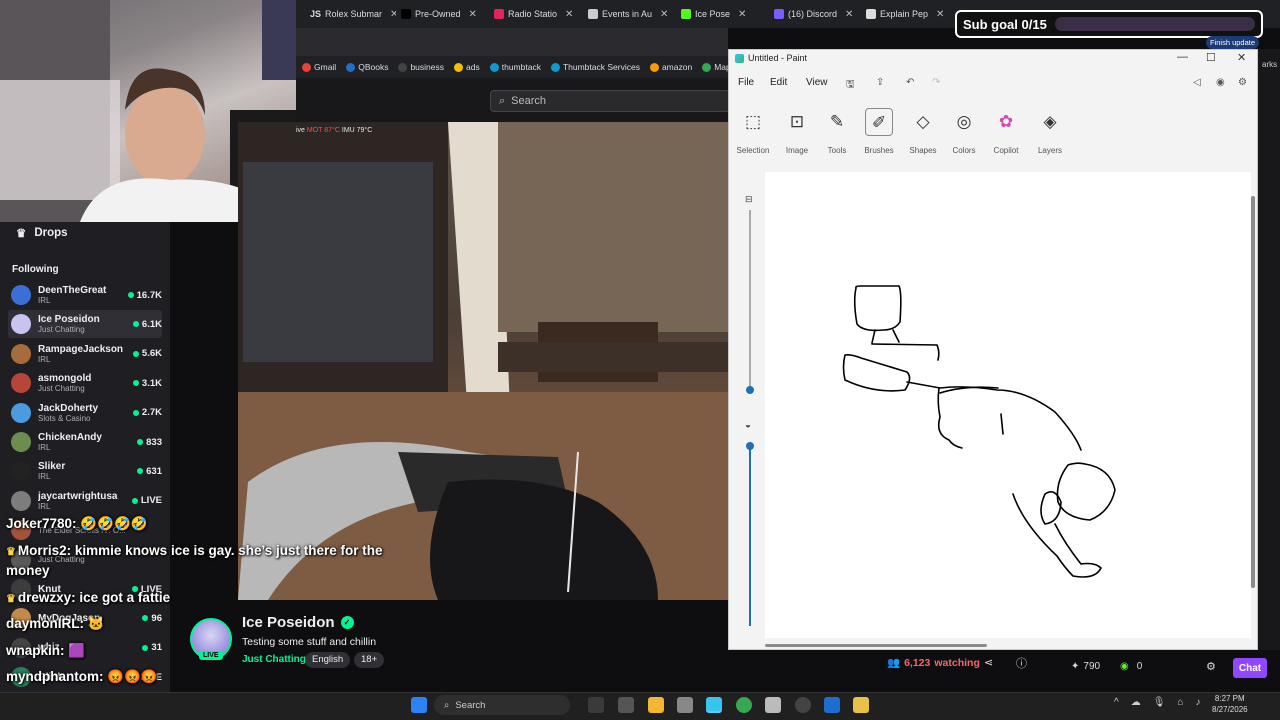 The image size is (1280, 720). I want to click on calculator-icon, so click(685, 705).